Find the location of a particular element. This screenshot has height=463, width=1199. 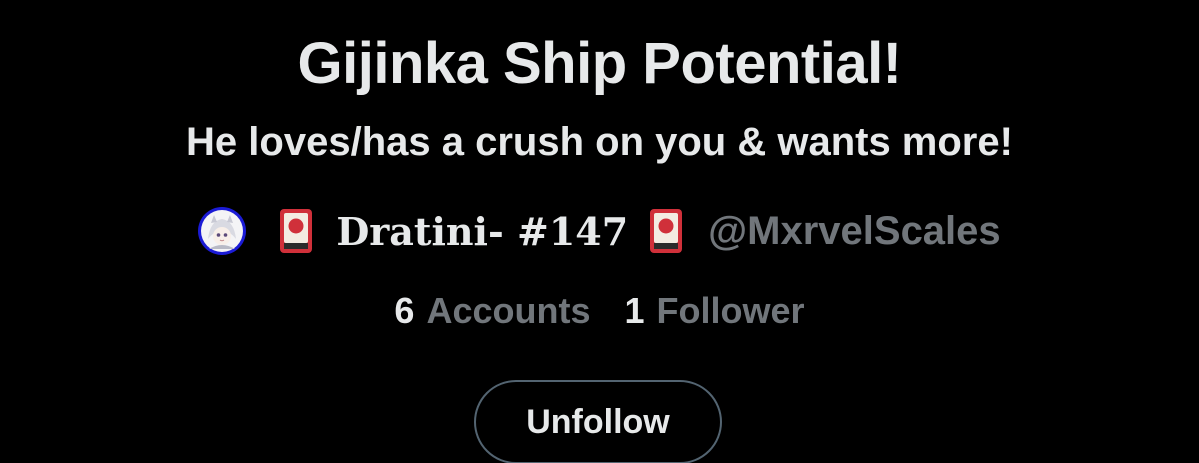

followers-stat: 1 Follower is located at coordinates (710, 310).